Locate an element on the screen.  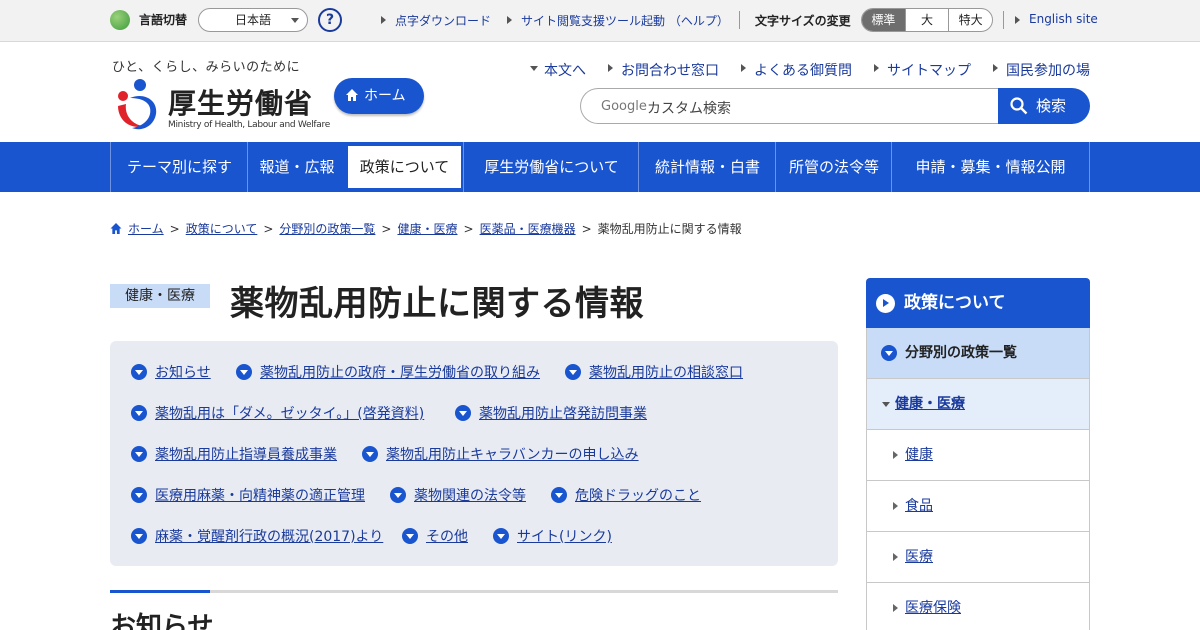
font-size-large-button: 大 is located at coordinates (926, 20).